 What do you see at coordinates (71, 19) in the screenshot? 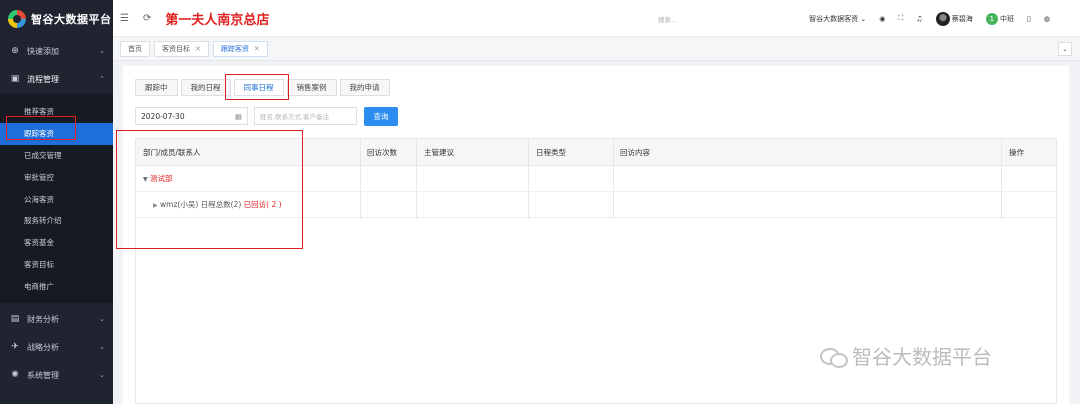
I see `logo-text: 智谷大数据平台` at bounding box center [71, 19].